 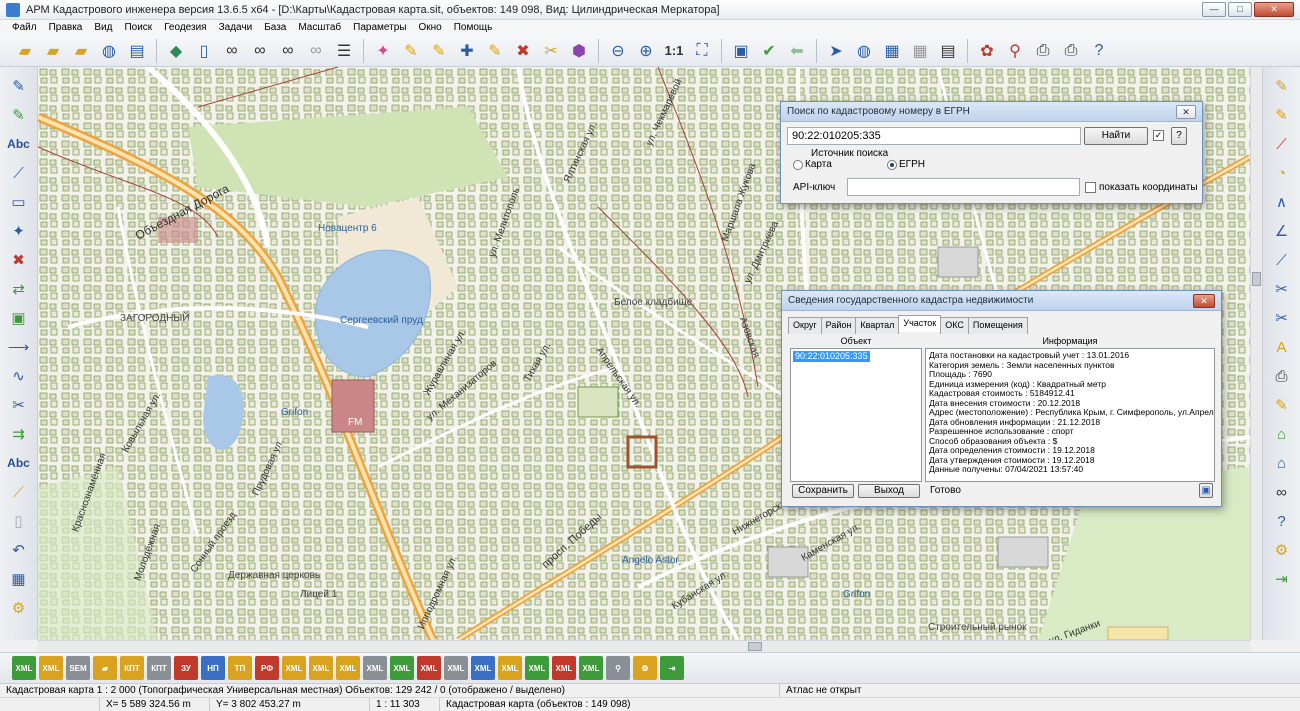 What do you see at coordinates (1282, 115) in the screenshot?
I see `measure-area-icon: ✎` at bounding box center [1282, 115].